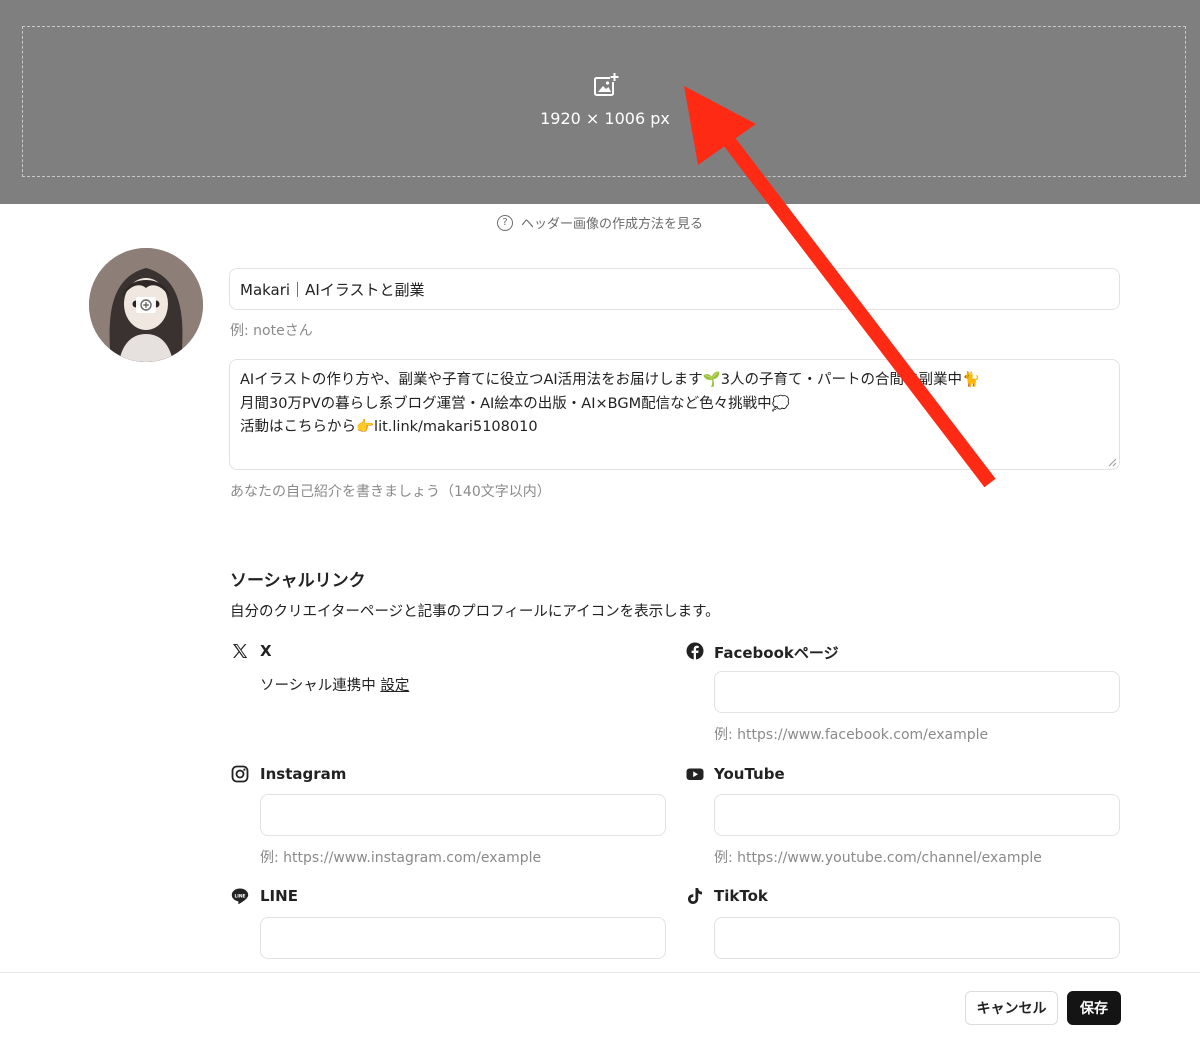 The width and height of the screenshot is (1200, 1038). Describe the element at coordinates (776, 653) in the screenshot. I see `facebook-label: Facebookページ` at that location.